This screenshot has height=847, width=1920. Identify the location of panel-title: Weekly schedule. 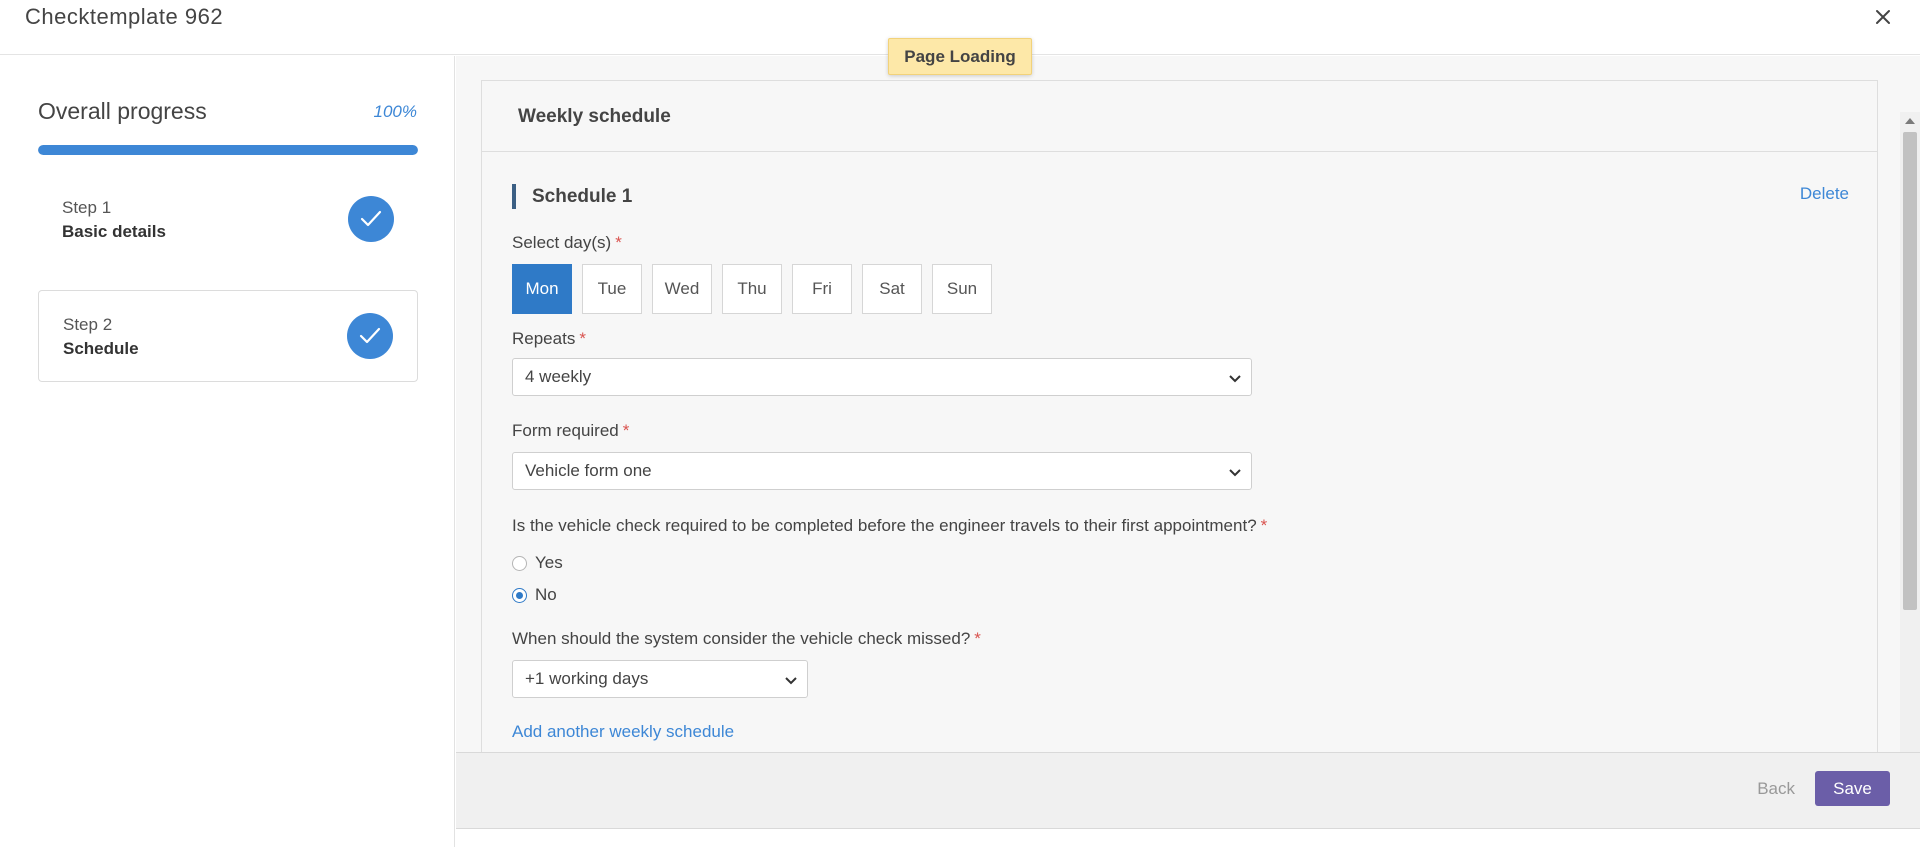
(1179, 116).